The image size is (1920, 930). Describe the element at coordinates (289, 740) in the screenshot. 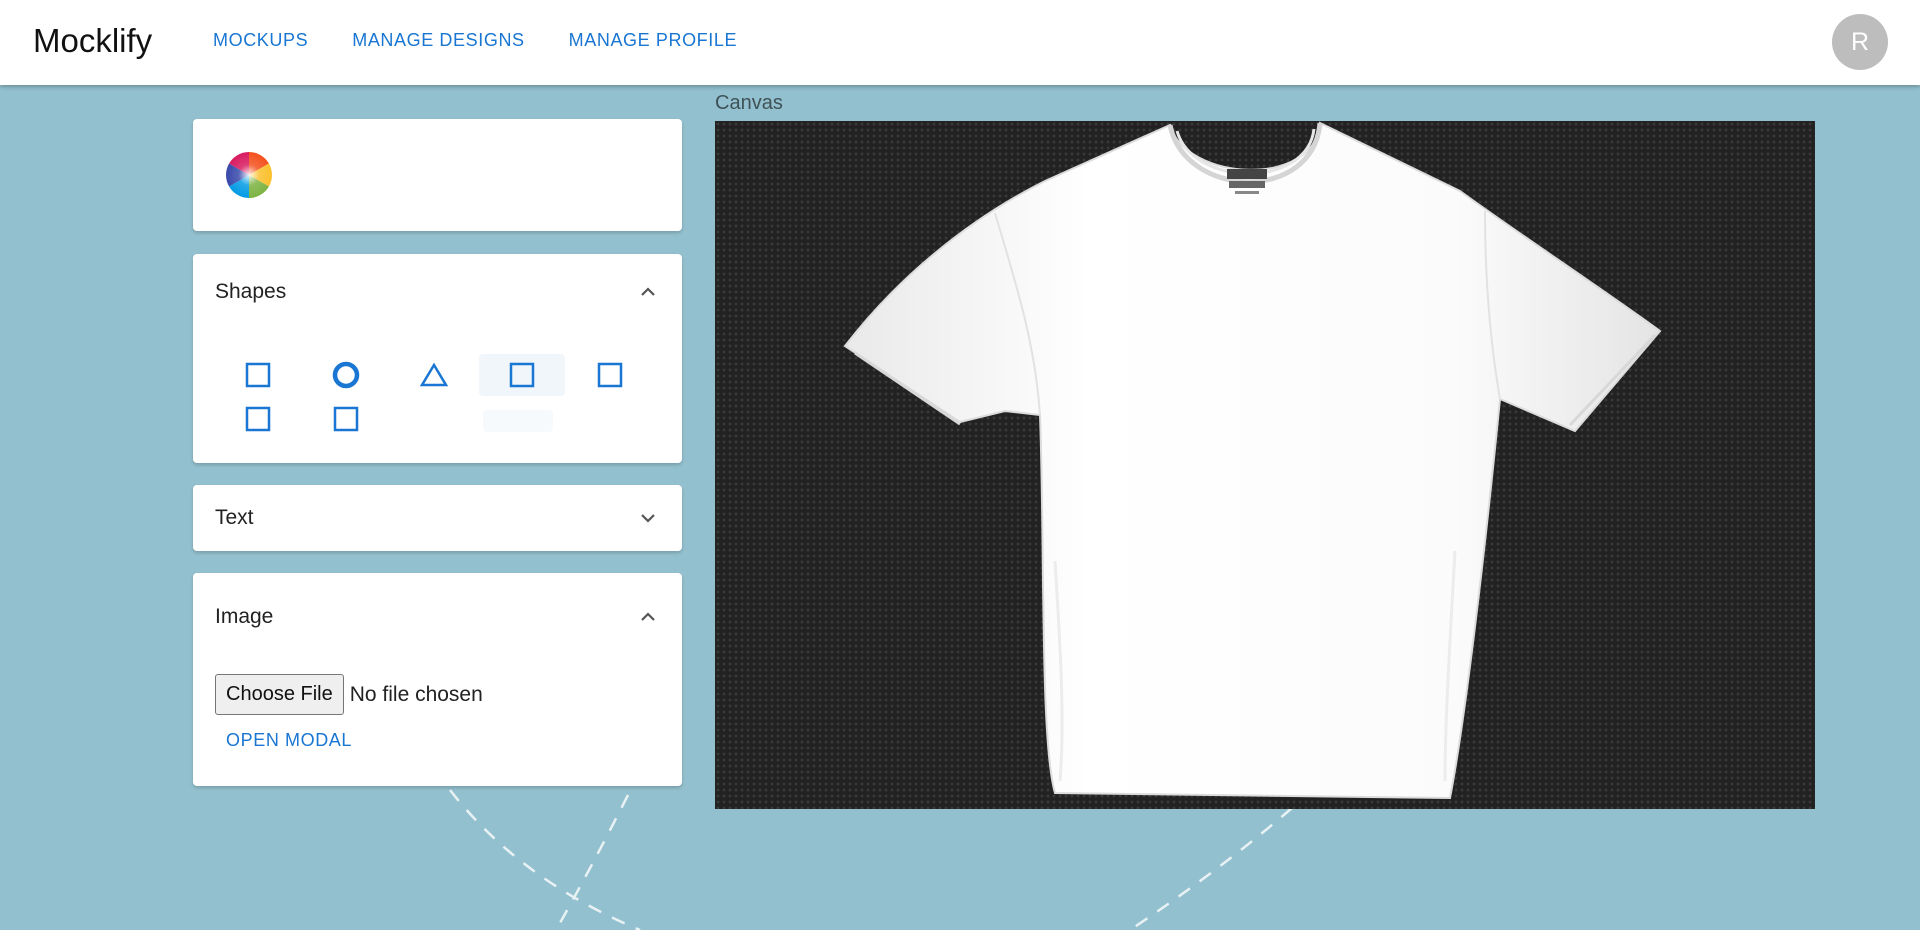

I see `open-modal-button: OPEN MODAL` at that location.